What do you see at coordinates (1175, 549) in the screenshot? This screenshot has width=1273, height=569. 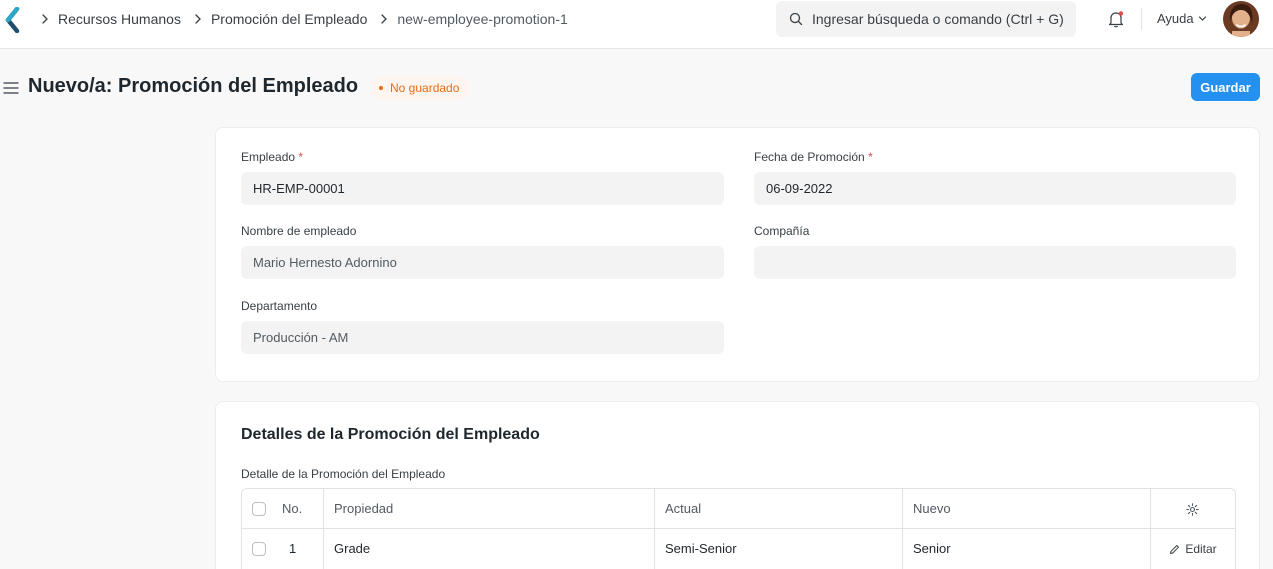 I see `pencil-icon` at bounding box center [1175, 549].